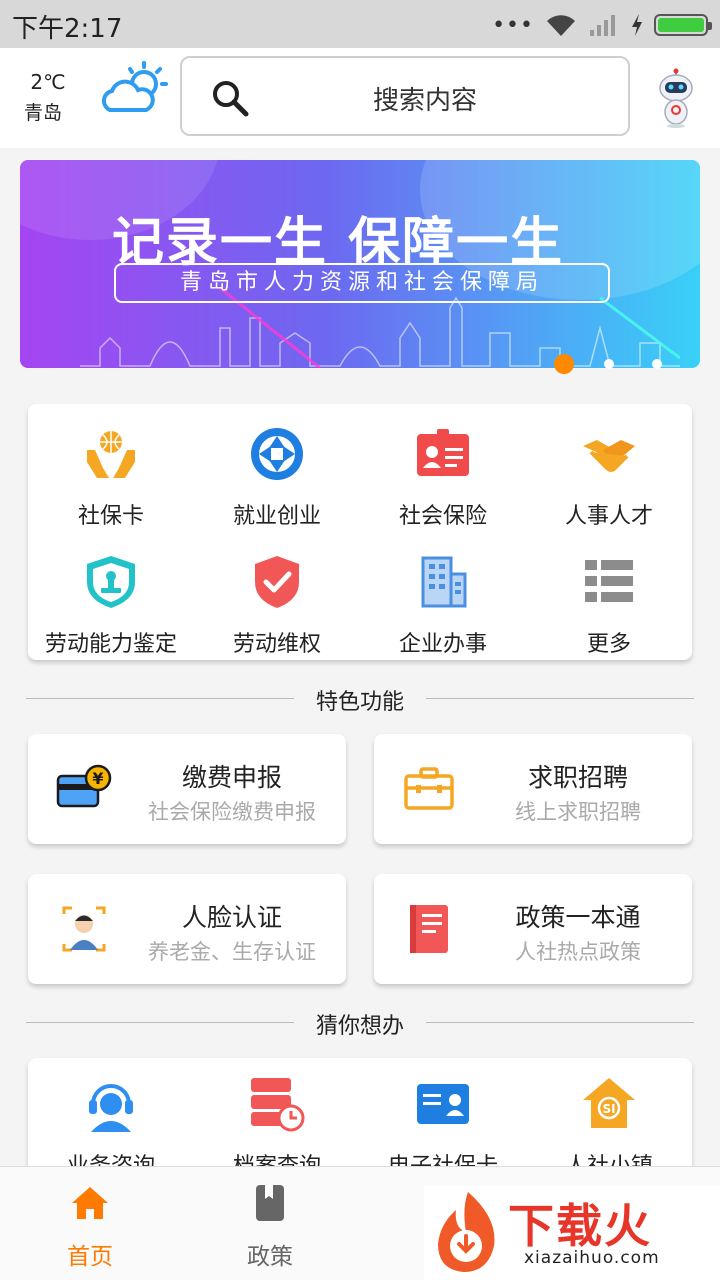  I want to click on banner-subtitle: 青岛市人力资源和社会保障局, so click(362, 283).